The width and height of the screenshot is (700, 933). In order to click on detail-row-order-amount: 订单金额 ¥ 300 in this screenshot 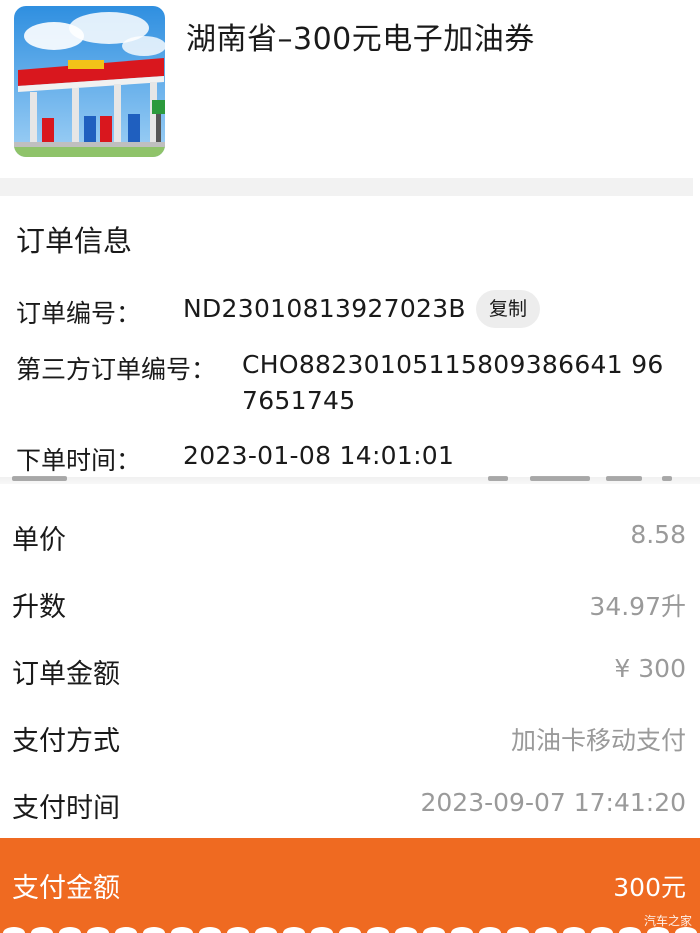, I will do `click(350, 671)`.